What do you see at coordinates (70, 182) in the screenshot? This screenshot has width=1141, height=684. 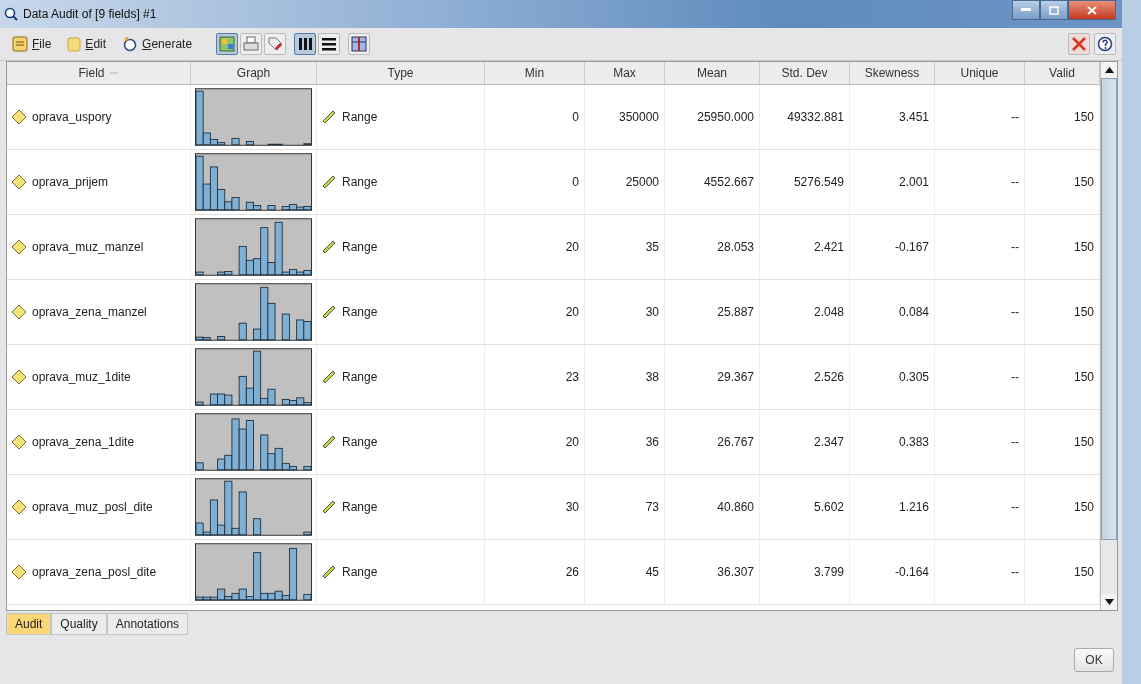 I see `table-cell: oprava_prijem` at bounding box center [70, 182].